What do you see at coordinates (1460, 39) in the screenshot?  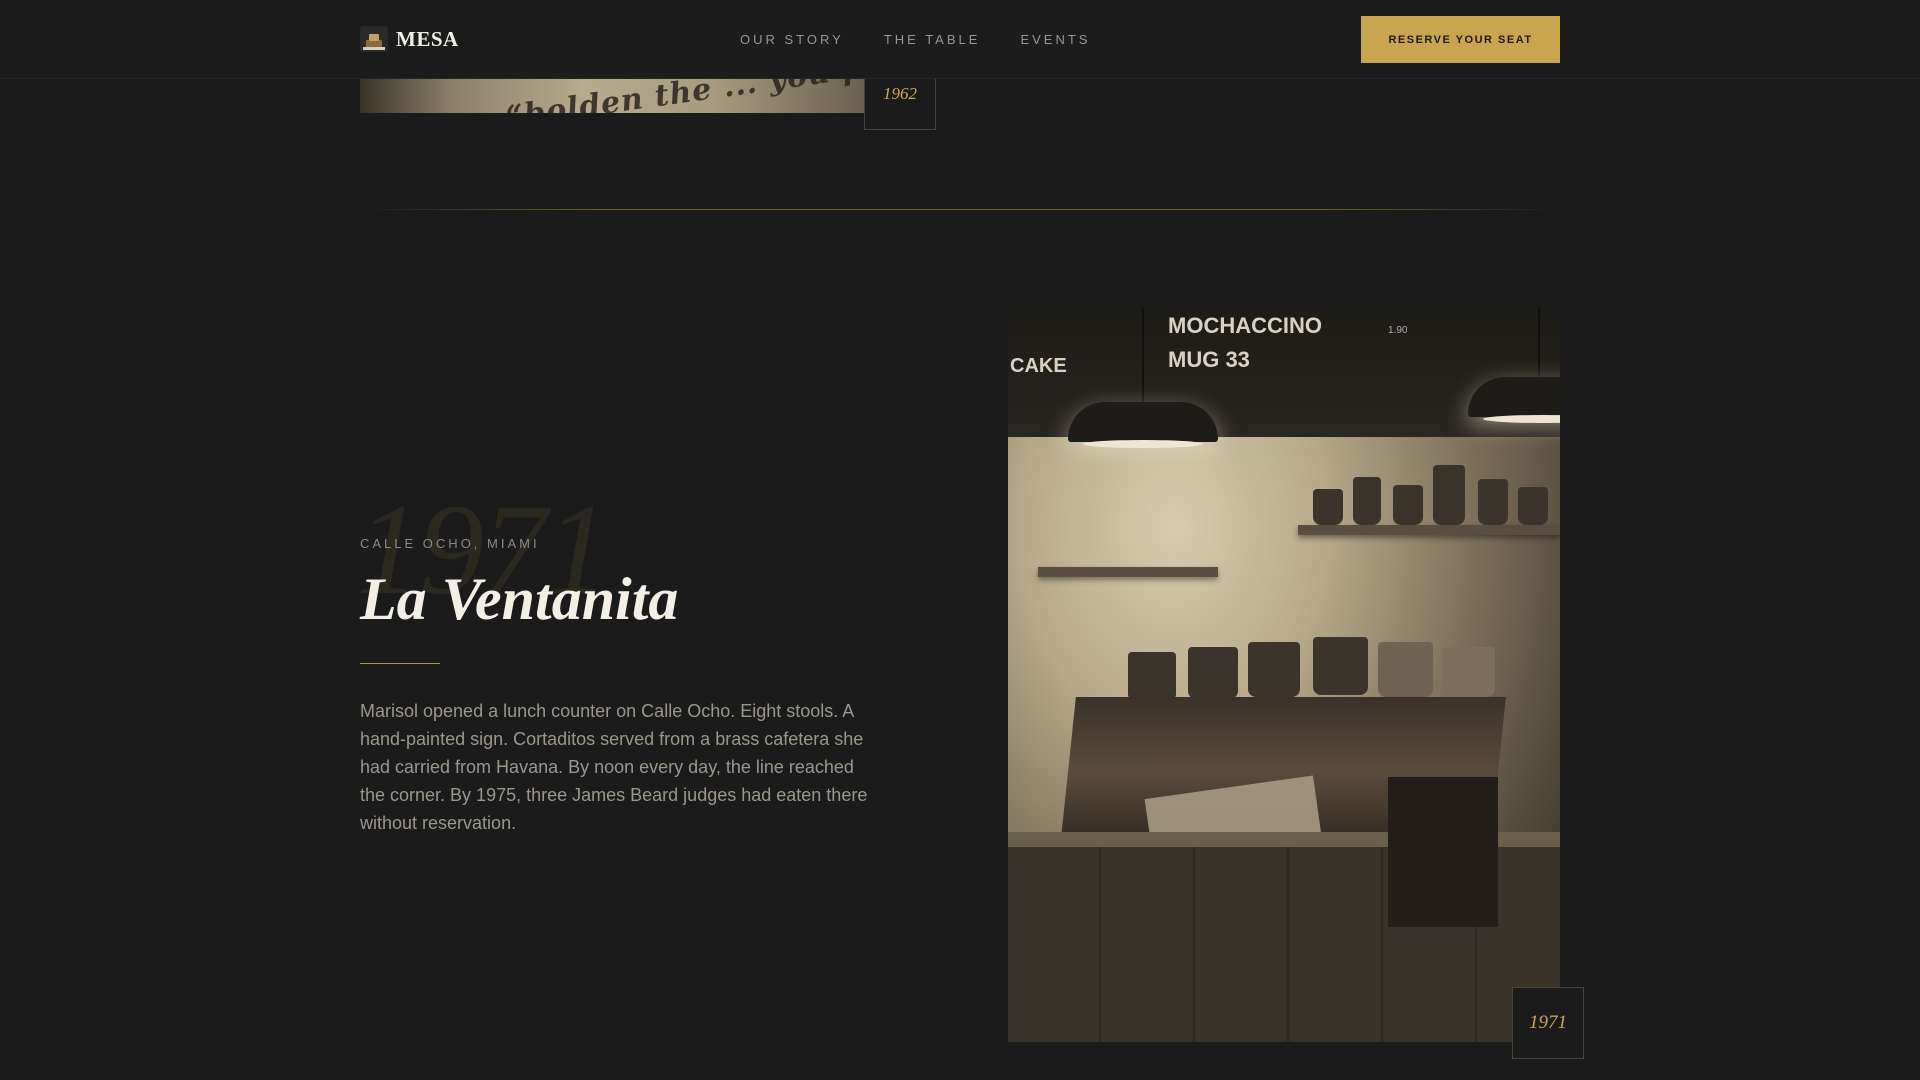 I see `reserve-seat-button: RESERVE YOUR SEAT` at bounding box center [1460, 39].